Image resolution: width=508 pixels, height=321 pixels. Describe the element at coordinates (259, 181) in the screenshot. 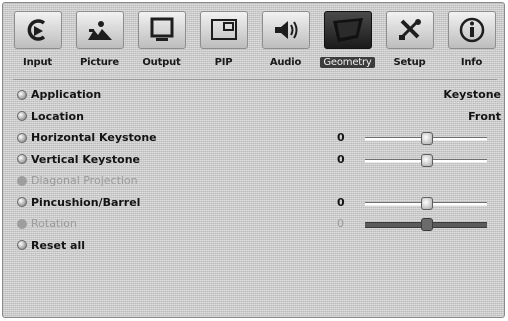

I see `menu-item-diagonal-projection: Diagonal Projection` at that location.